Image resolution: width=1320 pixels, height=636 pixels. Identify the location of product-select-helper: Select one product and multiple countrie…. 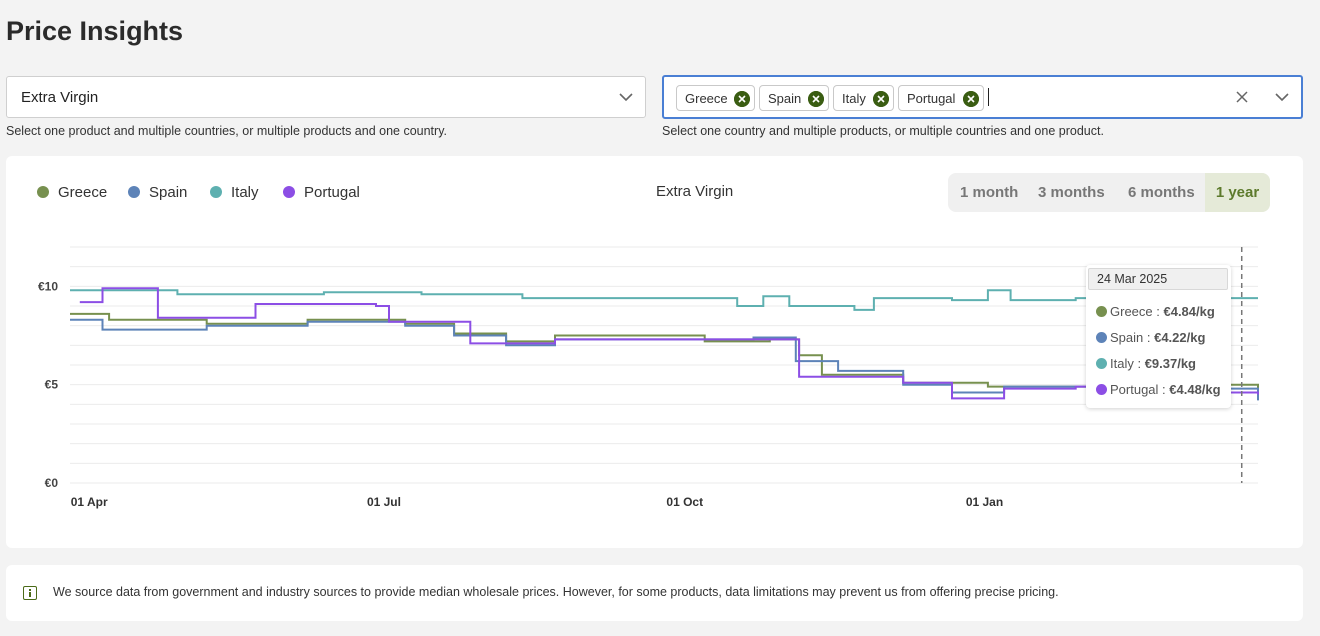
(226, 131).